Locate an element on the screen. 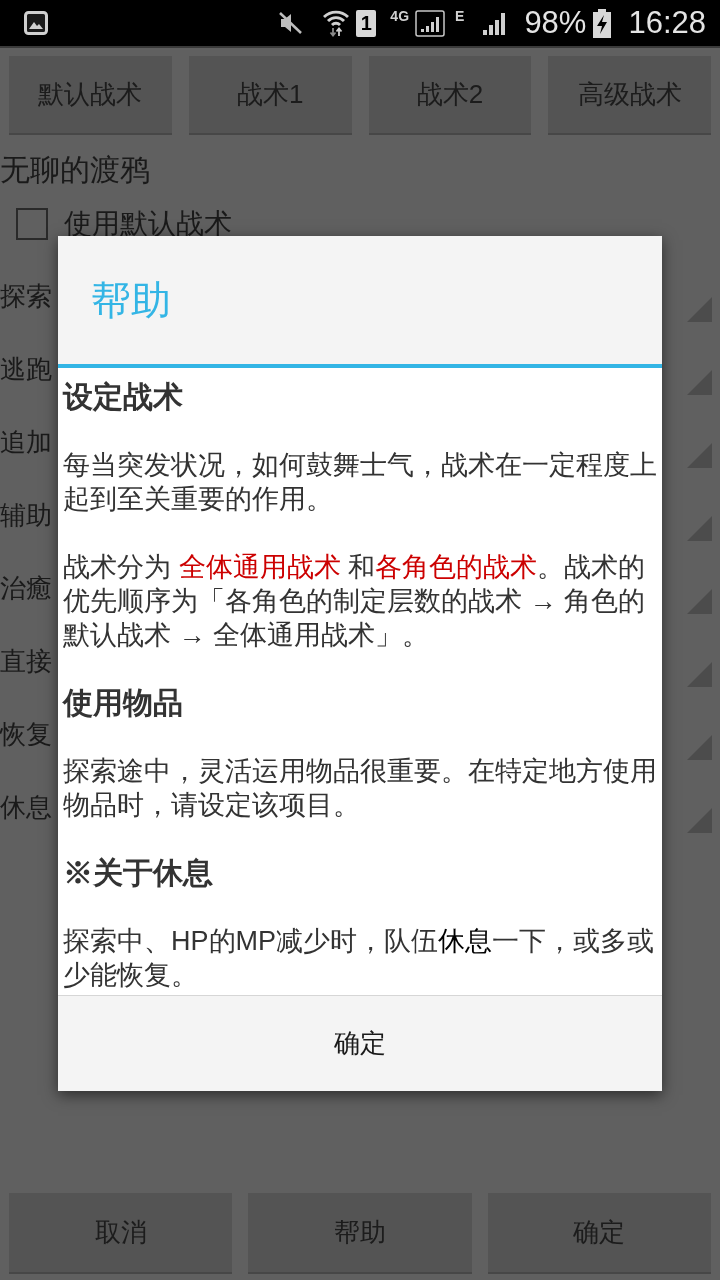  sim-slot-label: 1 is located at coordinates (366, 23).